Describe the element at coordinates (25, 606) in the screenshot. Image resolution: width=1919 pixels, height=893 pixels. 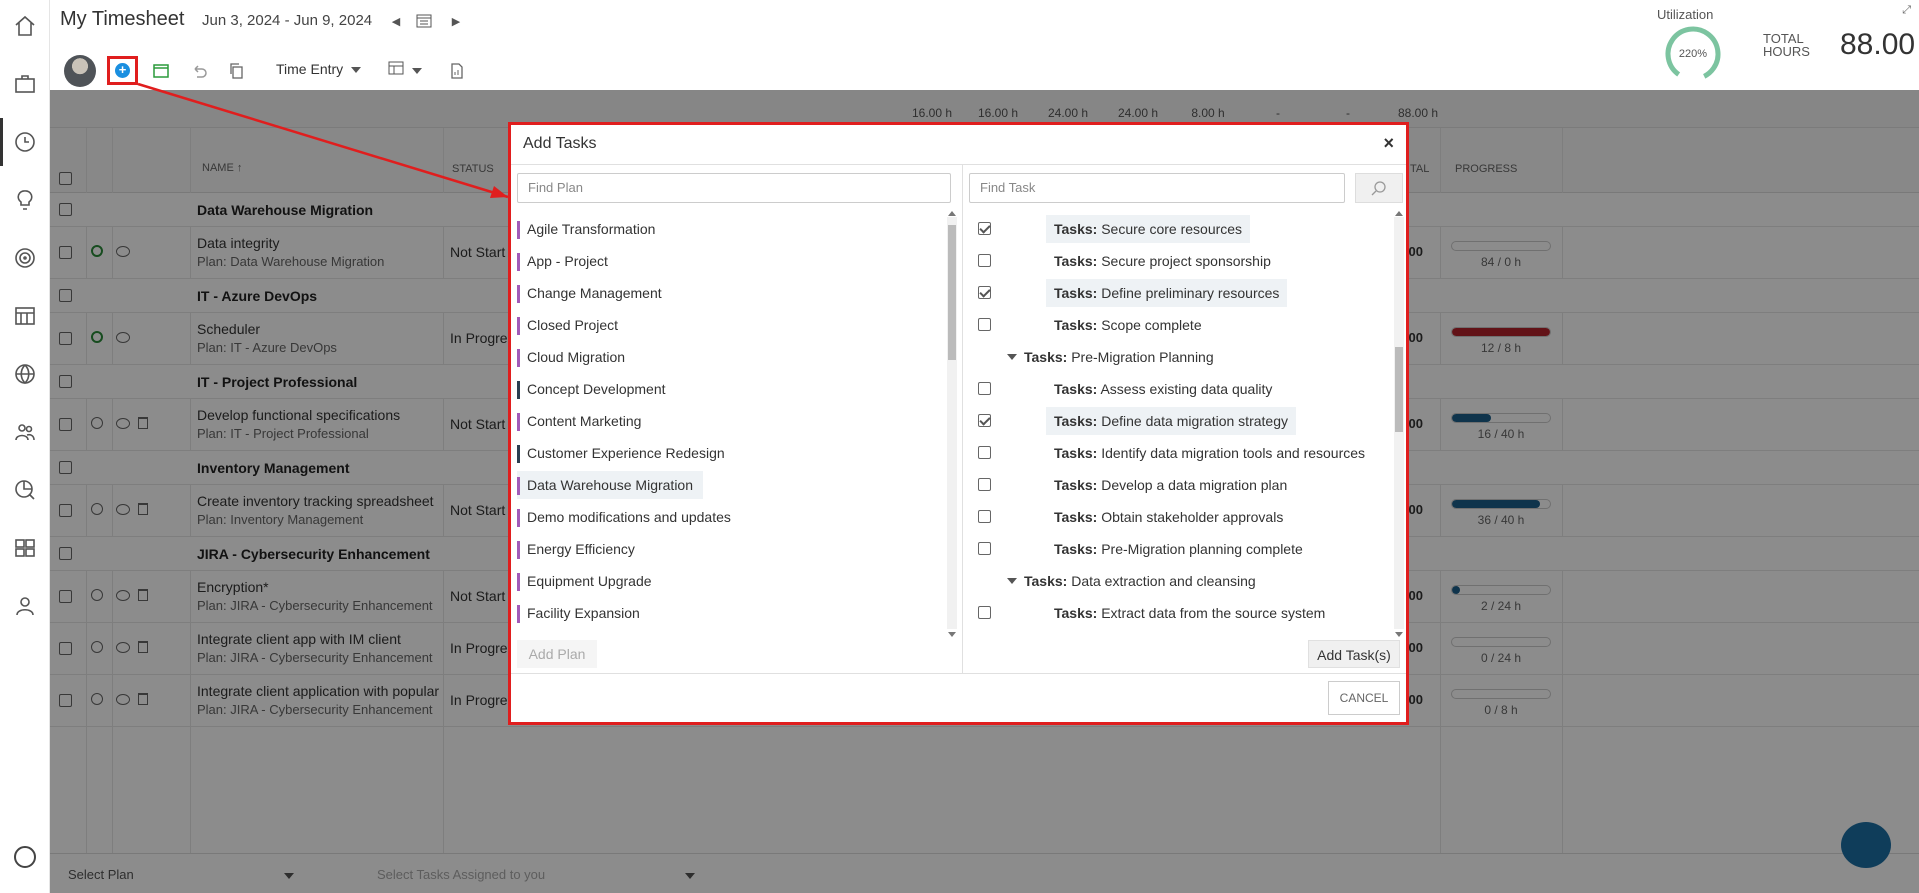
I see `user-icon` at that location.